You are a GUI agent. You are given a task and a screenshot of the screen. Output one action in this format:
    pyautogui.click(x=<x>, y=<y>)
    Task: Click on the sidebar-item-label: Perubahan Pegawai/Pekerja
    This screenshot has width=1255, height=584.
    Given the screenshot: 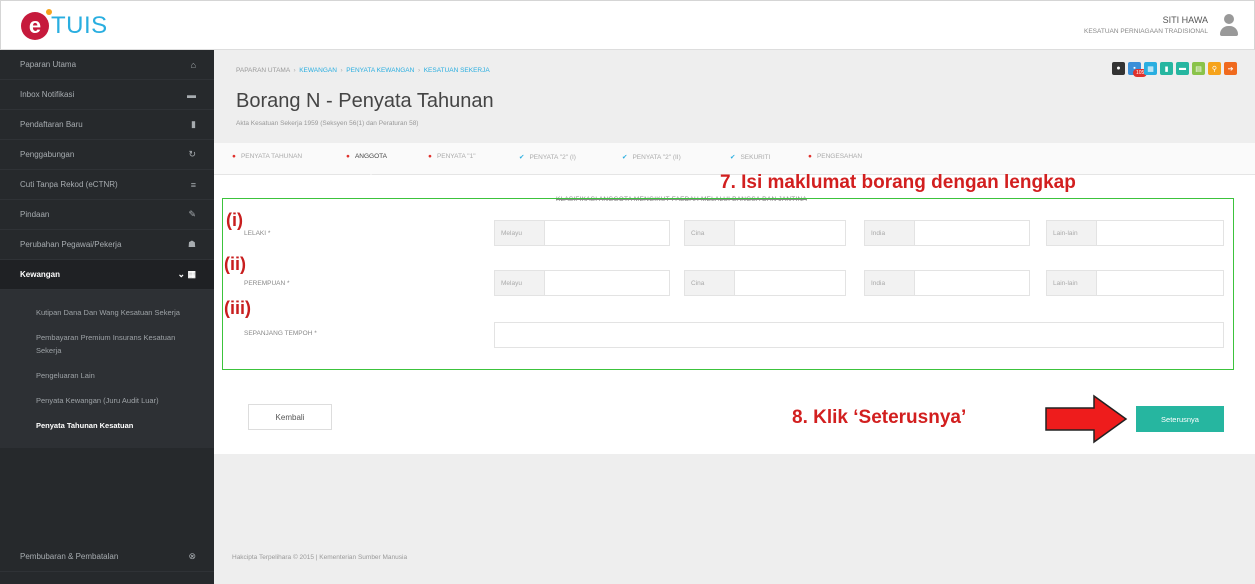 What is the action you would take?
    pyautogui.click(x=71, y=244)
    